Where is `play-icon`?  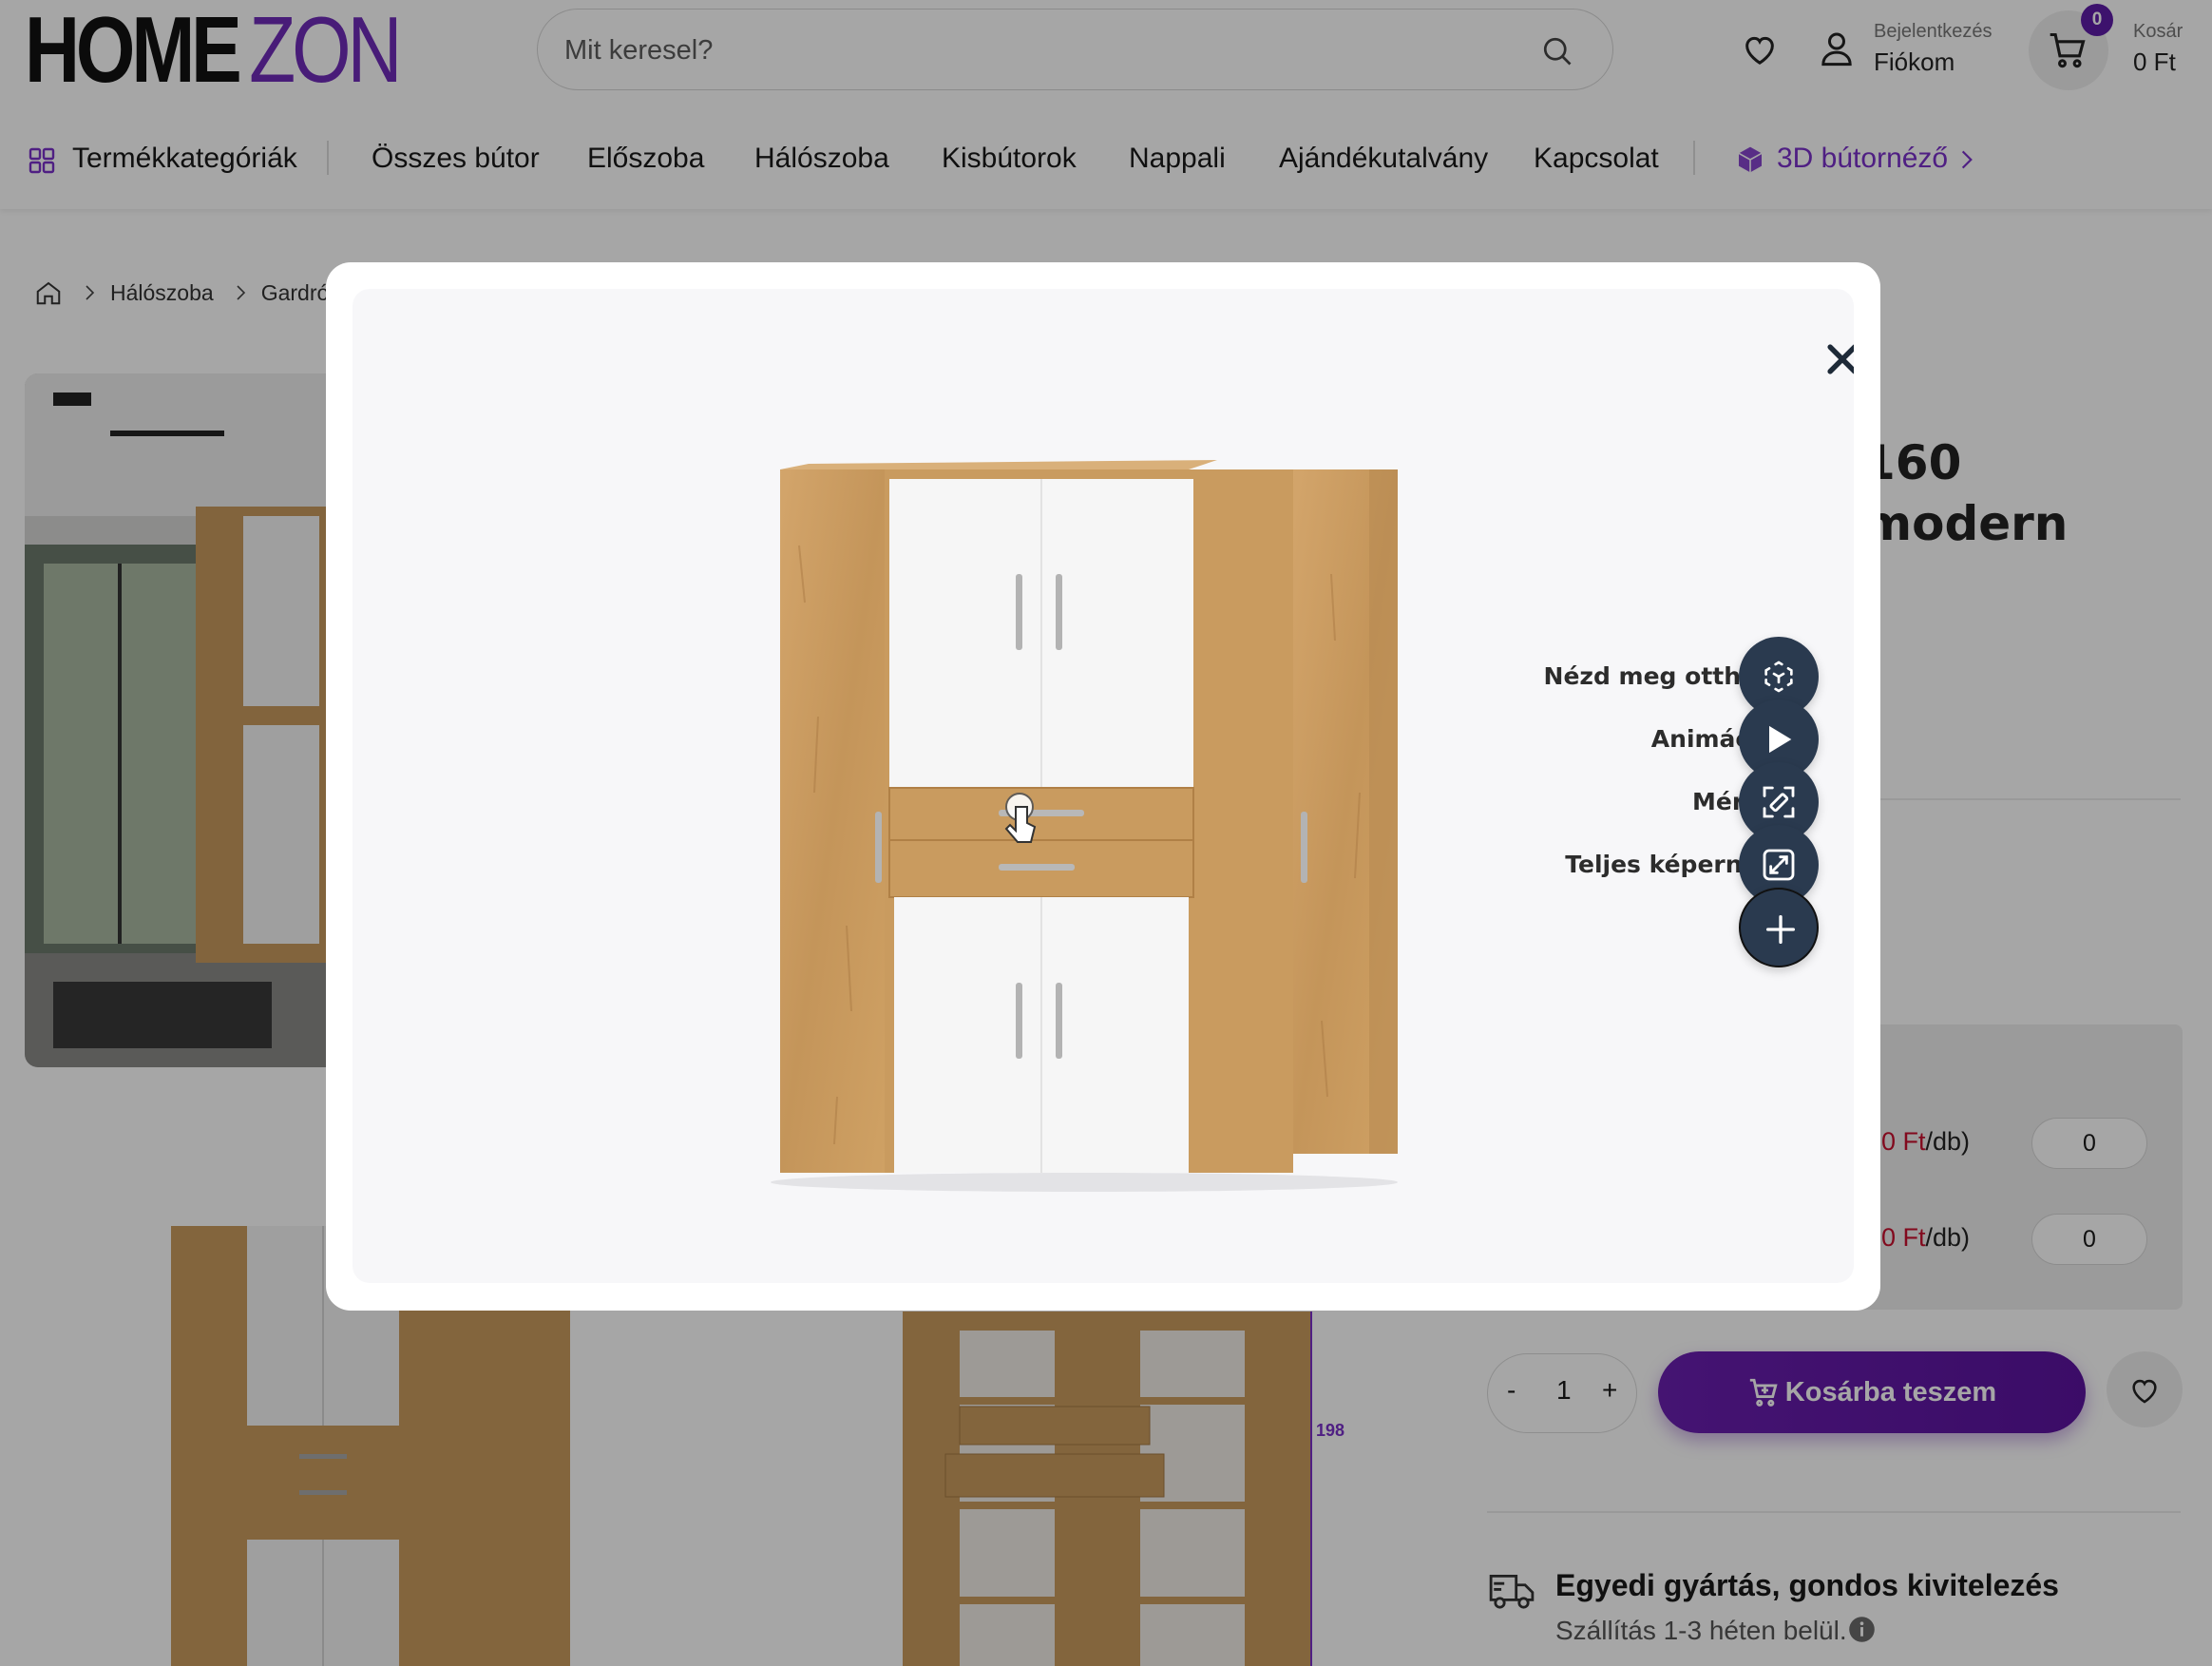 play-icon is located at coordinates (1781, 740).